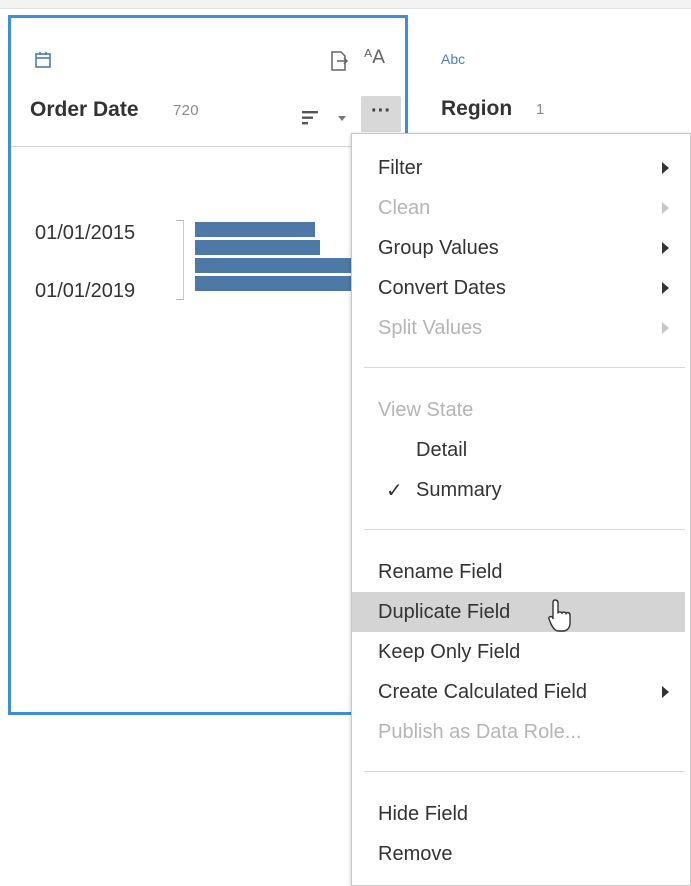 The image size is (691, 886). Describe the element at coordinates (183, 260) in the screenshot. I see `histogram-axis` at that location.